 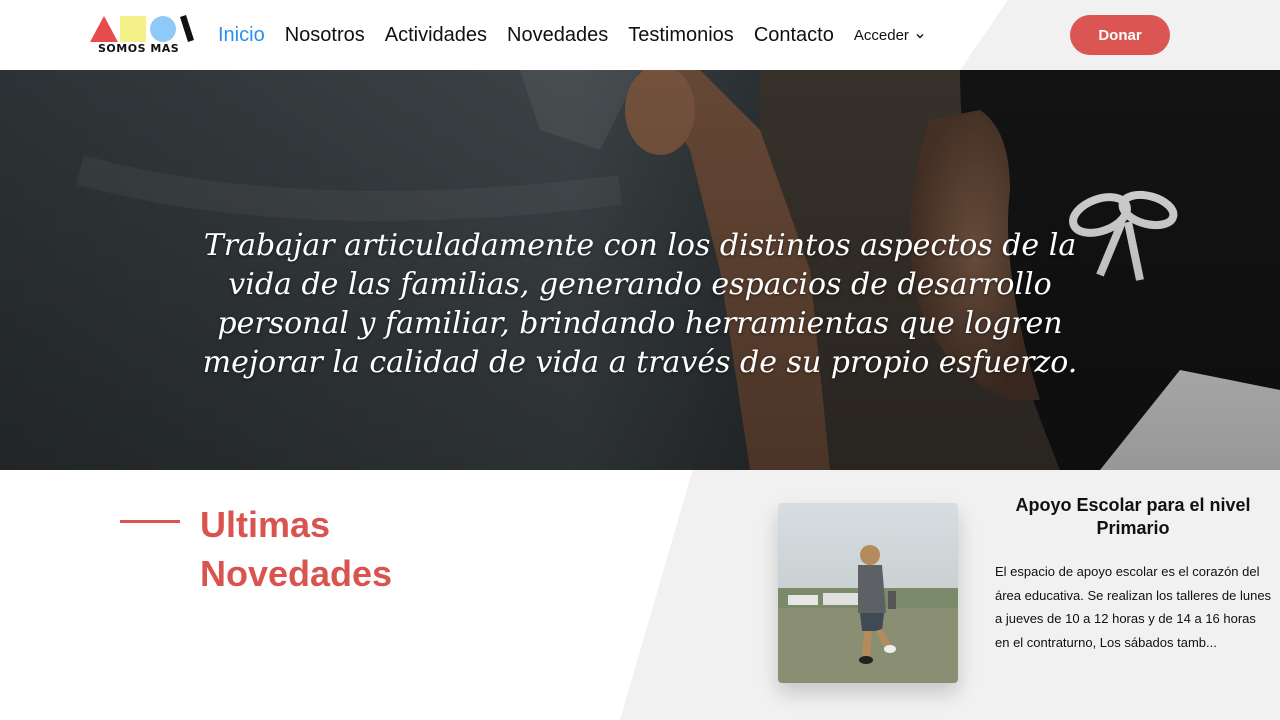 I want to click on nav-item-contacto: Contacto, so click(x=794, y=35).